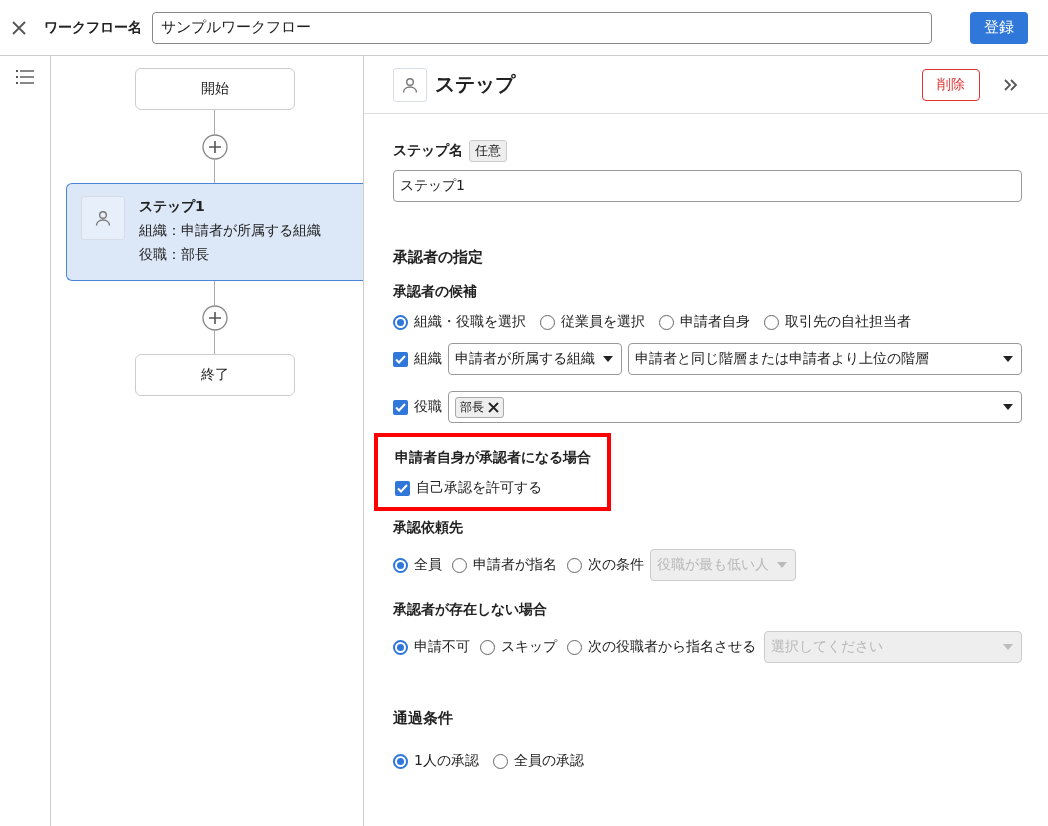 This screenshot has height=826, width=1048. Describe the element at coordinates (999, 27) in the screenshot. I see `register-button: 登録` at that location.